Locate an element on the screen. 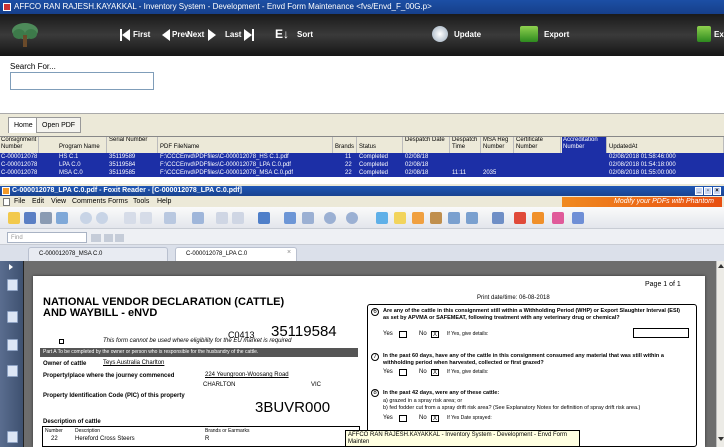 This screenshot has height=447, width=724. phantom-edit-icon is located at coordinates (538, 218).